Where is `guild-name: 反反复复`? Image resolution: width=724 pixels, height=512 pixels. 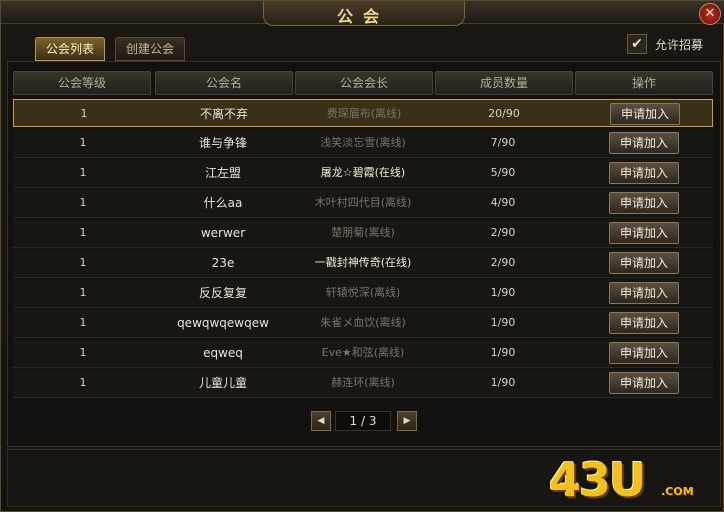
guild-name: 反反复复 is located at coordinates (222, 293).